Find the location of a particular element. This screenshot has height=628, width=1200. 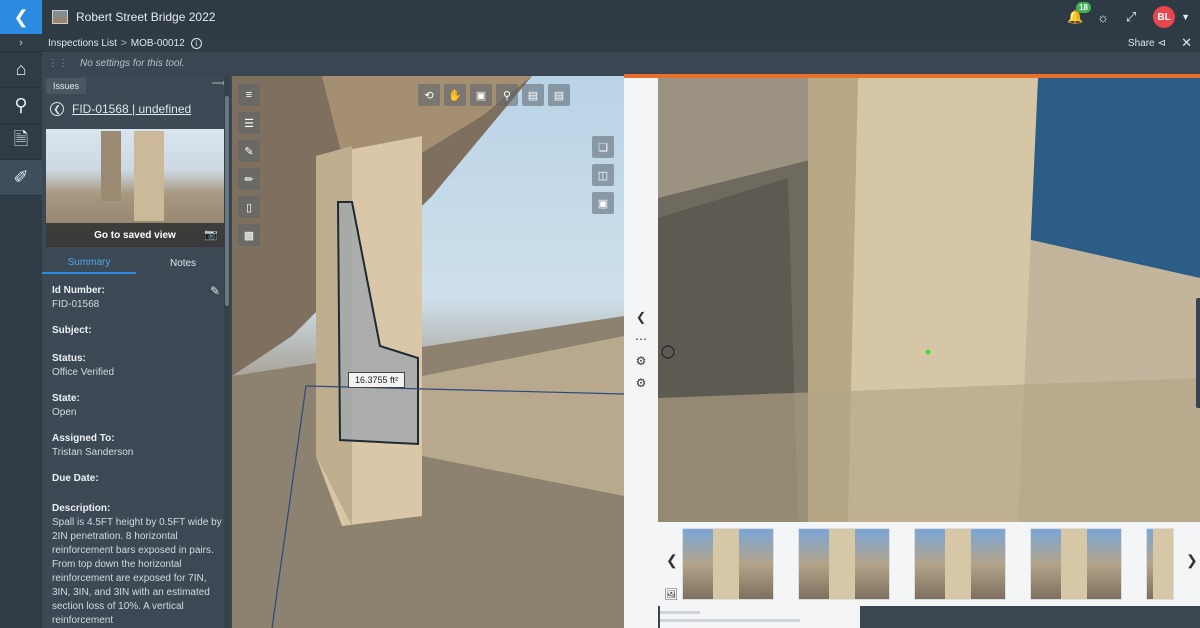

field-label: Id Number: is located at coordinates (78, 290).